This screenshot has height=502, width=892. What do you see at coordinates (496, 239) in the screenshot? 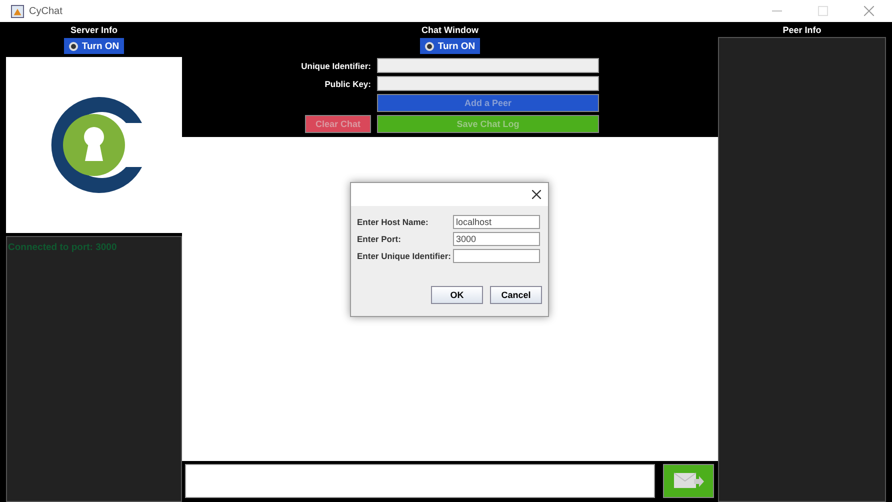
I see `input-field: 3000` at bounding box center [496, 239].